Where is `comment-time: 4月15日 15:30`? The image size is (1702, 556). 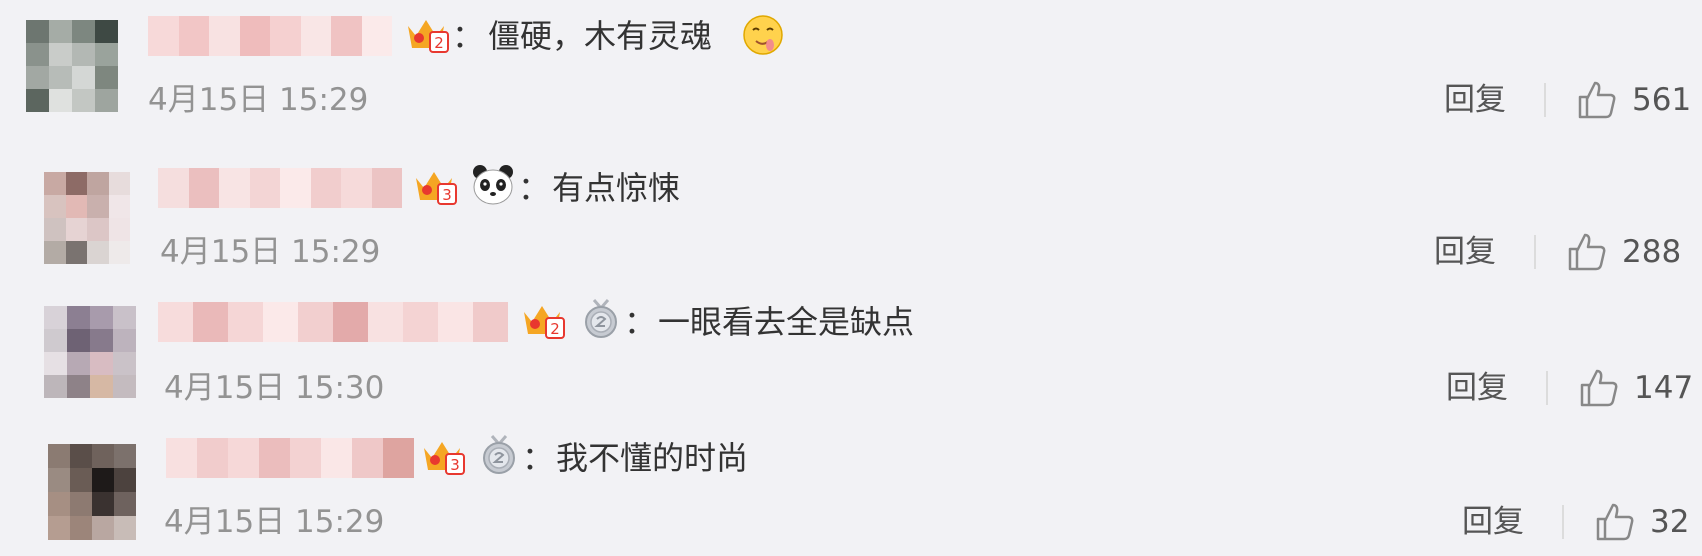 comment-time: 4月15日 15:30 is located at coordinates (274, 388).